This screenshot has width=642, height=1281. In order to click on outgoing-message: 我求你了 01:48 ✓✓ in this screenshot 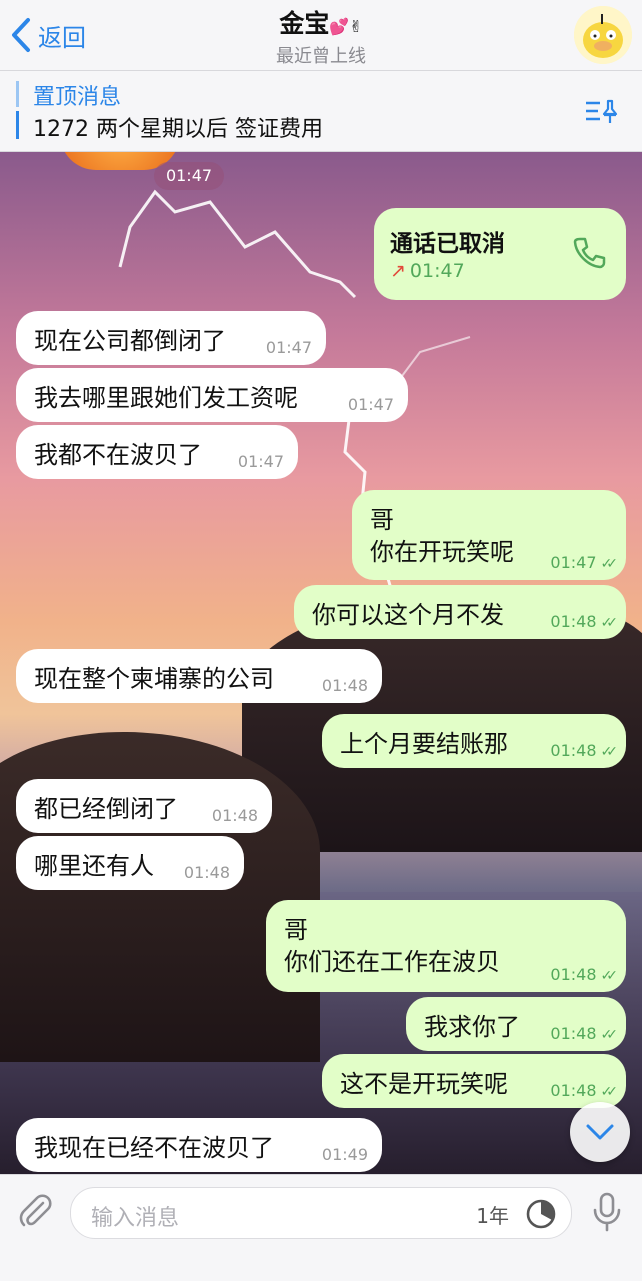, I will do `click(516, 1024)`.